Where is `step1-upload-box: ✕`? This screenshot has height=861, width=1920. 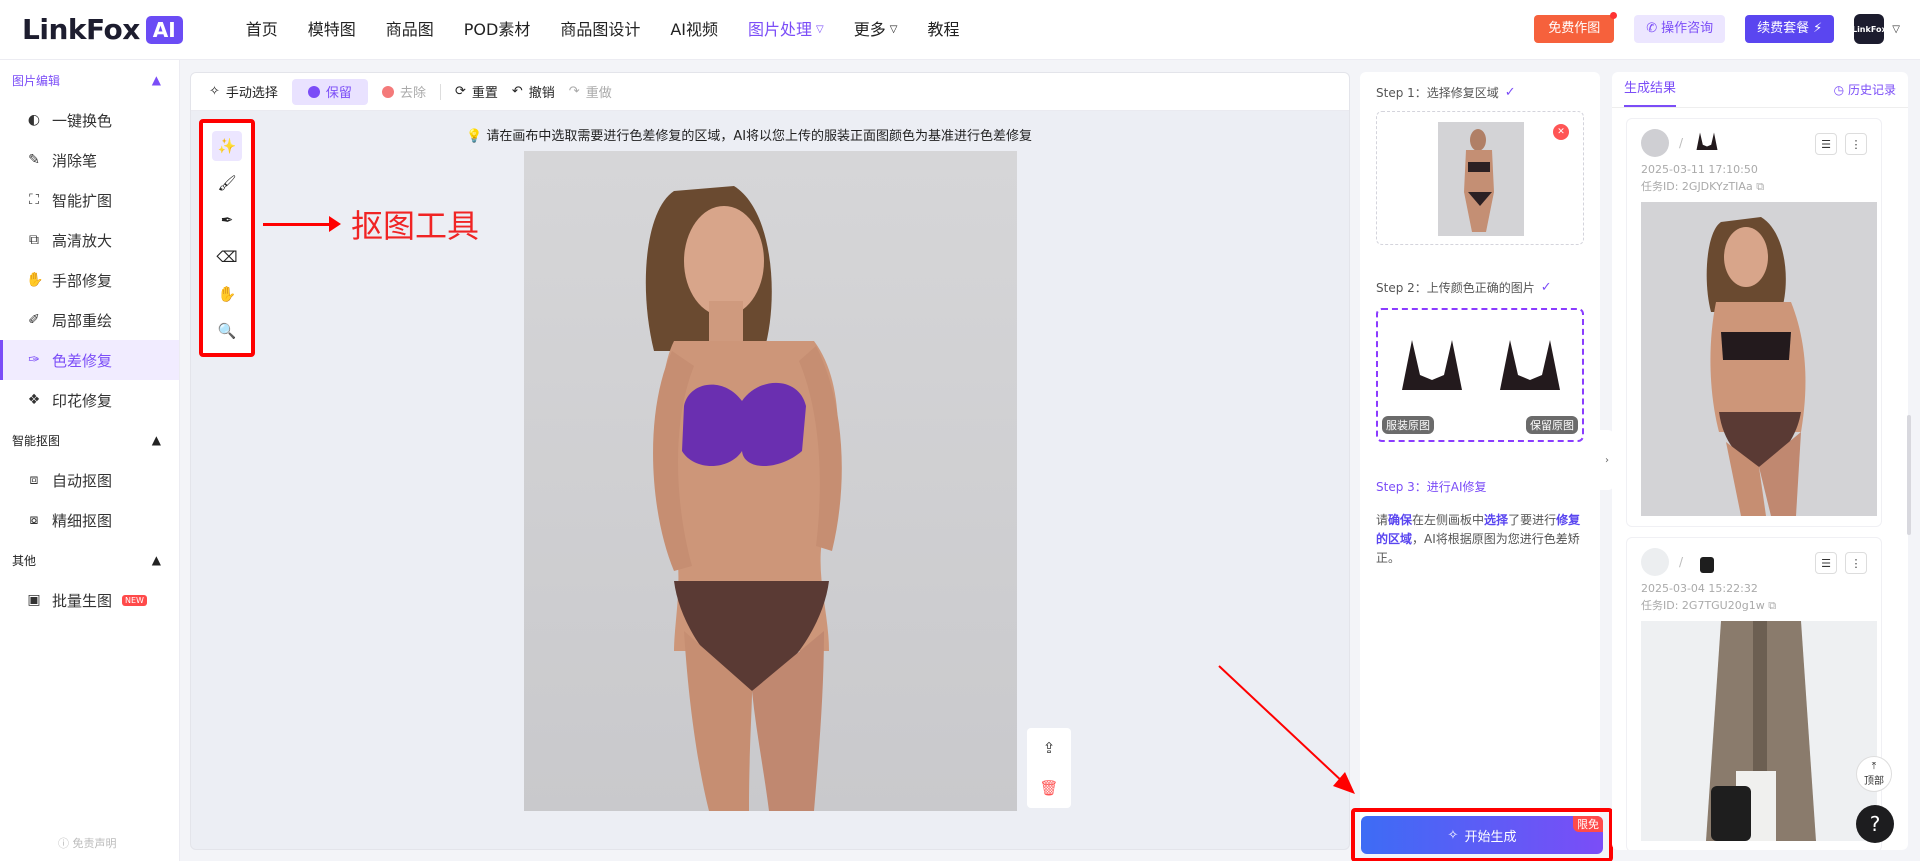 step1-upload-box: ✕ is located at coordinates (1480, 178).